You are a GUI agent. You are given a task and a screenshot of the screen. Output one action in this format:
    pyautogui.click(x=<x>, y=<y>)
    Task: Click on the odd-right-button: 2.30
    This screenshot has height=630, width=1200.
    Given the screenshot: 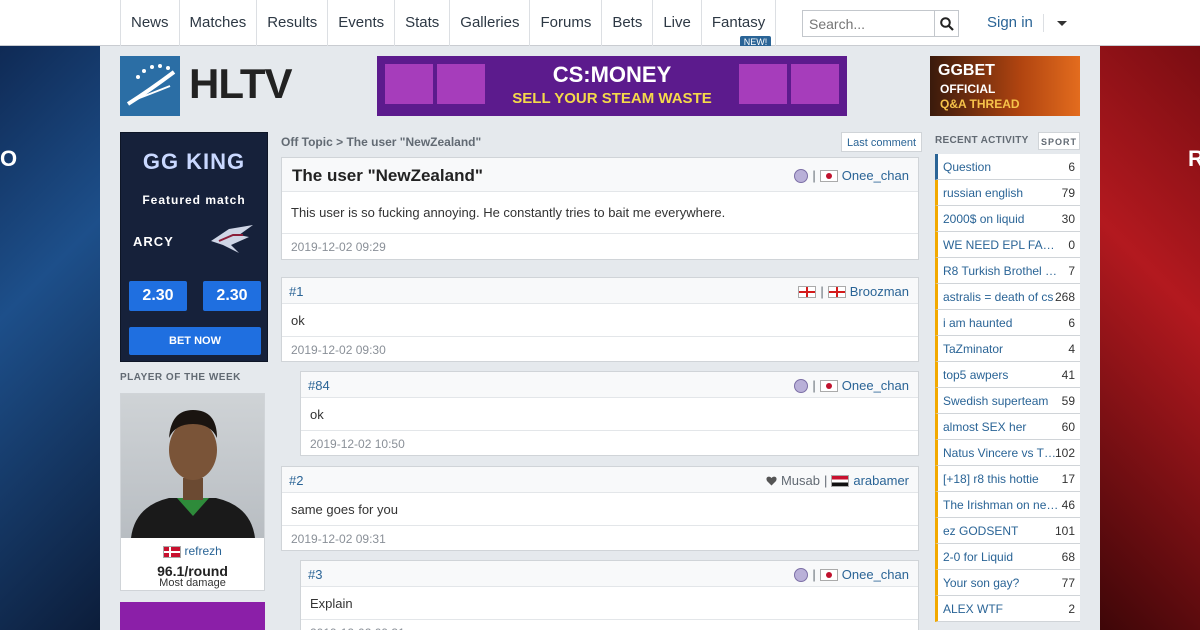 What is the action you would take?
    pyautogui.click(x=232, y=296)
    